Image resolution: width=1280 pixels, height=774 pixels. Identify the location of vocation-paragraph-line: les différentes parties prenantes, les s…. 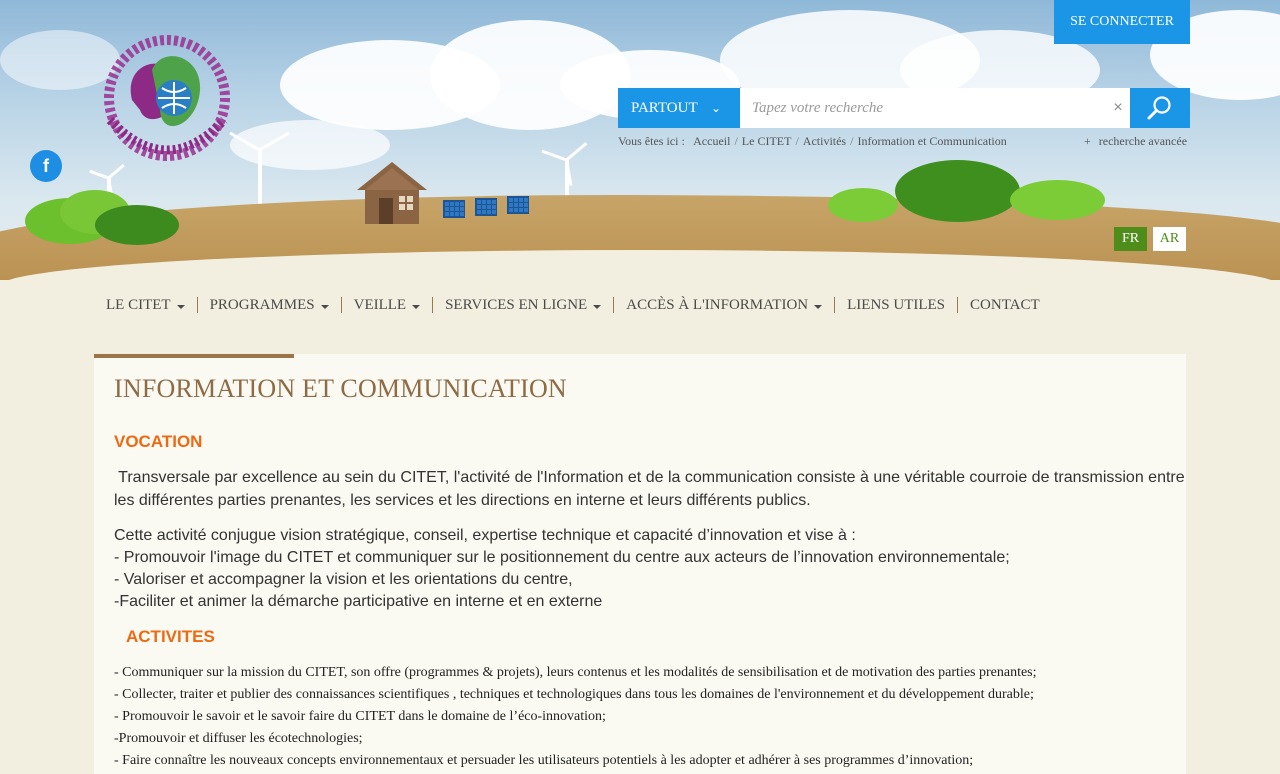
(462, 500).